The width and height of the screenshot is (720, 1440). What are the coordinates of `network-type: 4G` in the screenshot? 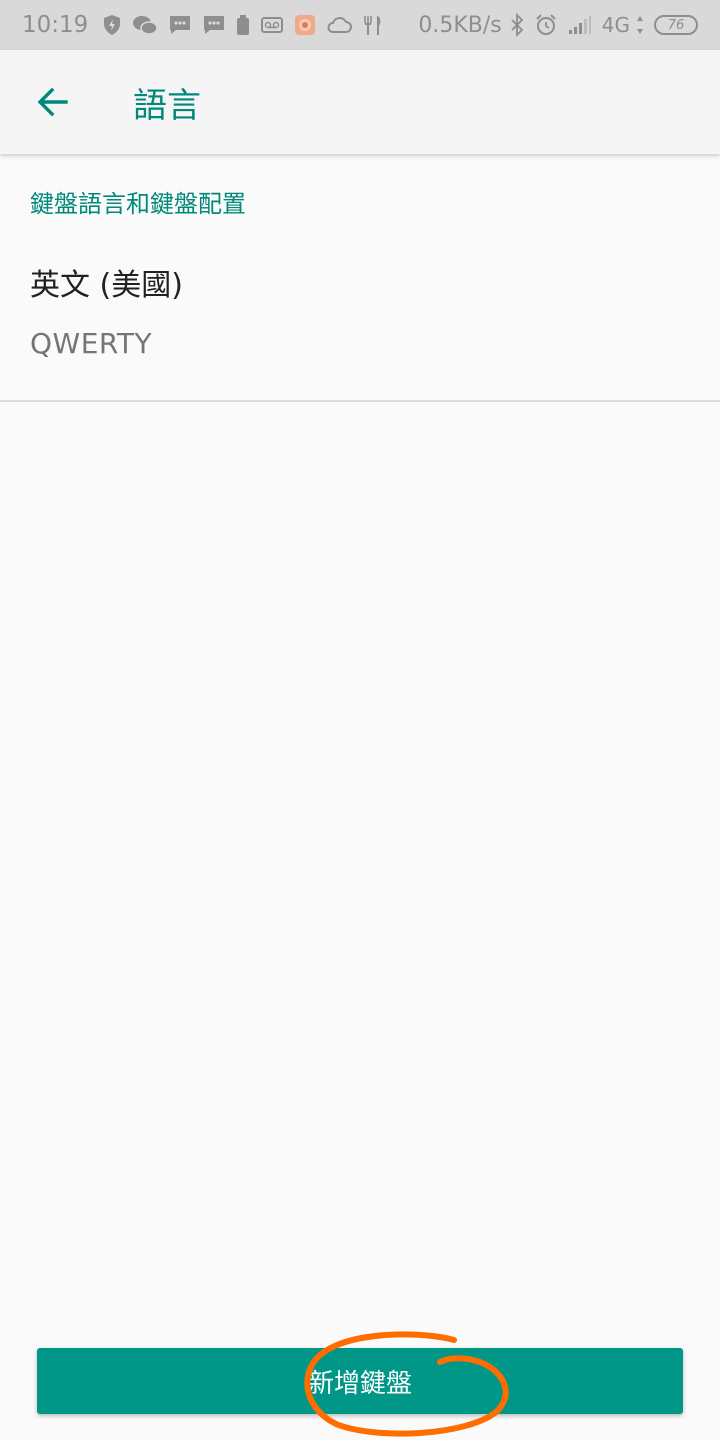 It's located at (615, 25).